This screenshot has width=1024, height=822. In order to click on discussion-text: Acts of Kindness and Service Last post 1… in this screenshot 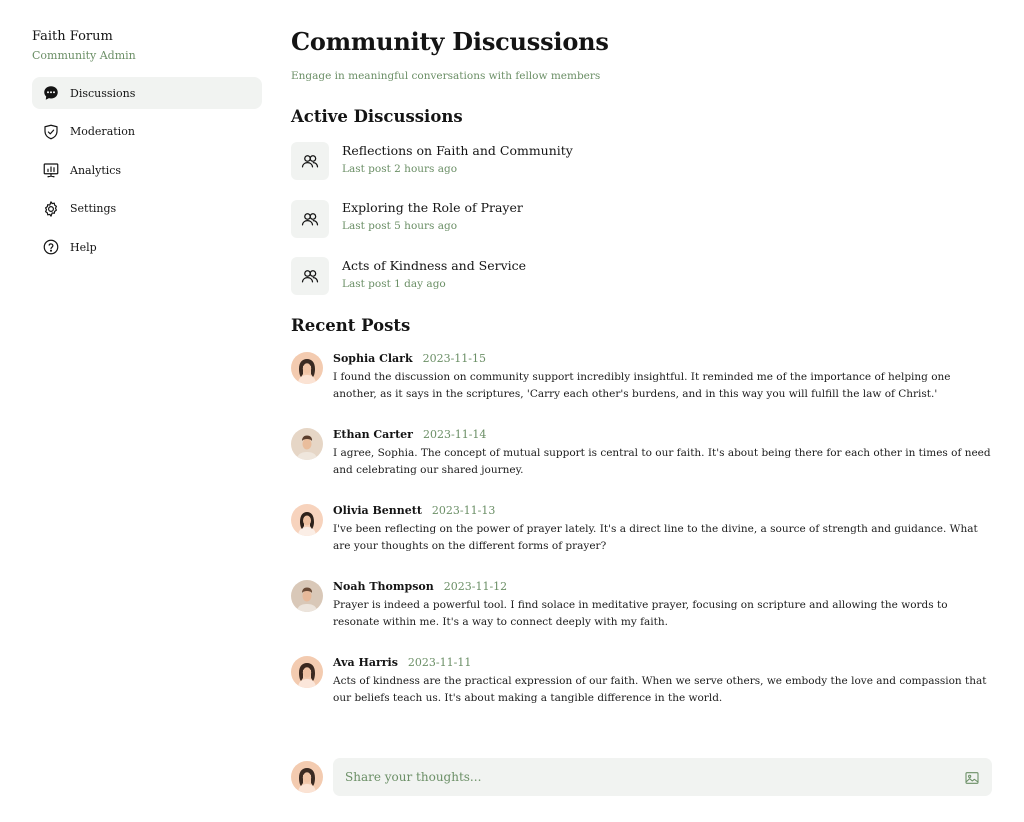, I will do `click(434, 274)`.